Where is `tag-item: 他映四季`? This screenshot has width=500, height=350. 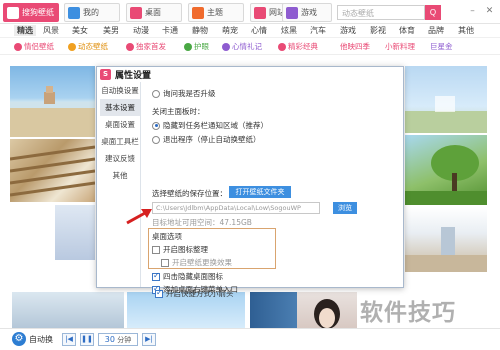
tag-item: 他映四季 is located at coordinates (355, 46).